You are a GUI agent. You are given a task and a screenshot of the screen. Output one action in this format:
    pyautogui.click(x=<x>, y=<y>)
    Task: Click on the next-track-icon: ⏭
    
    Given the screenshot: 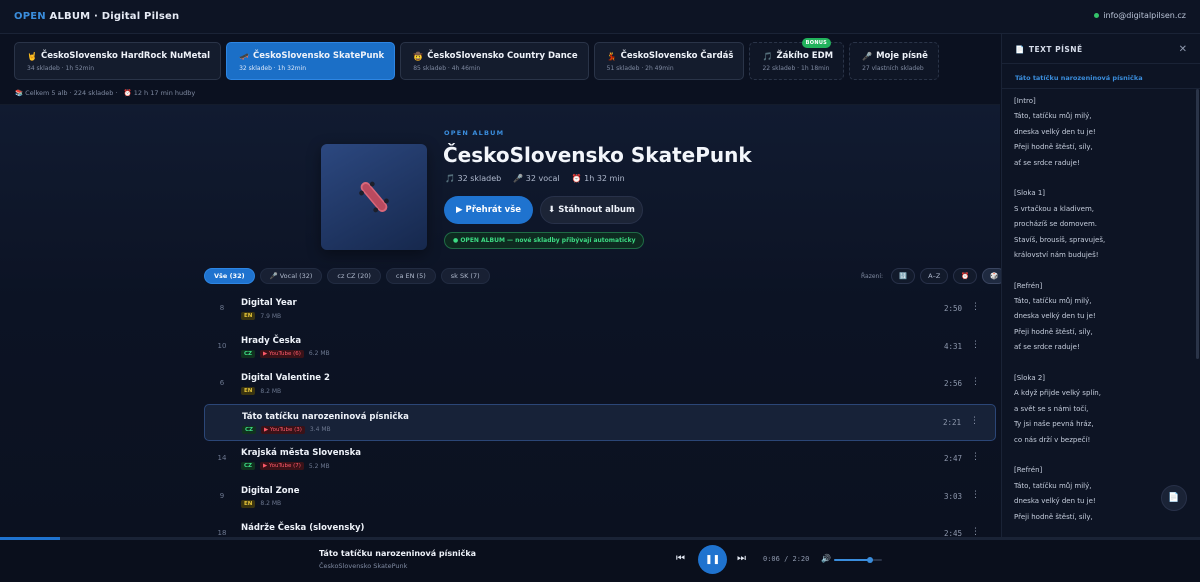 What is the action you would take?
    pyautogui.click(x=741, y=558)
    